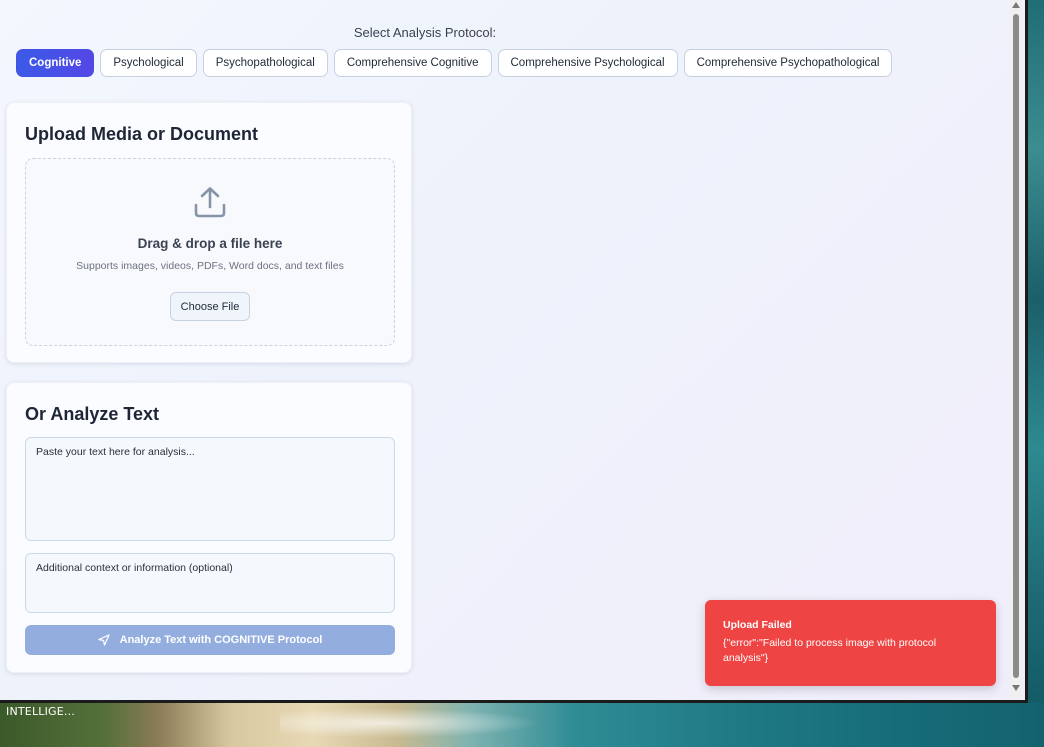 The width and height of the screenshot is (1044, 747). I want to click on choose-file-button: Choose File, so click(210, 306).